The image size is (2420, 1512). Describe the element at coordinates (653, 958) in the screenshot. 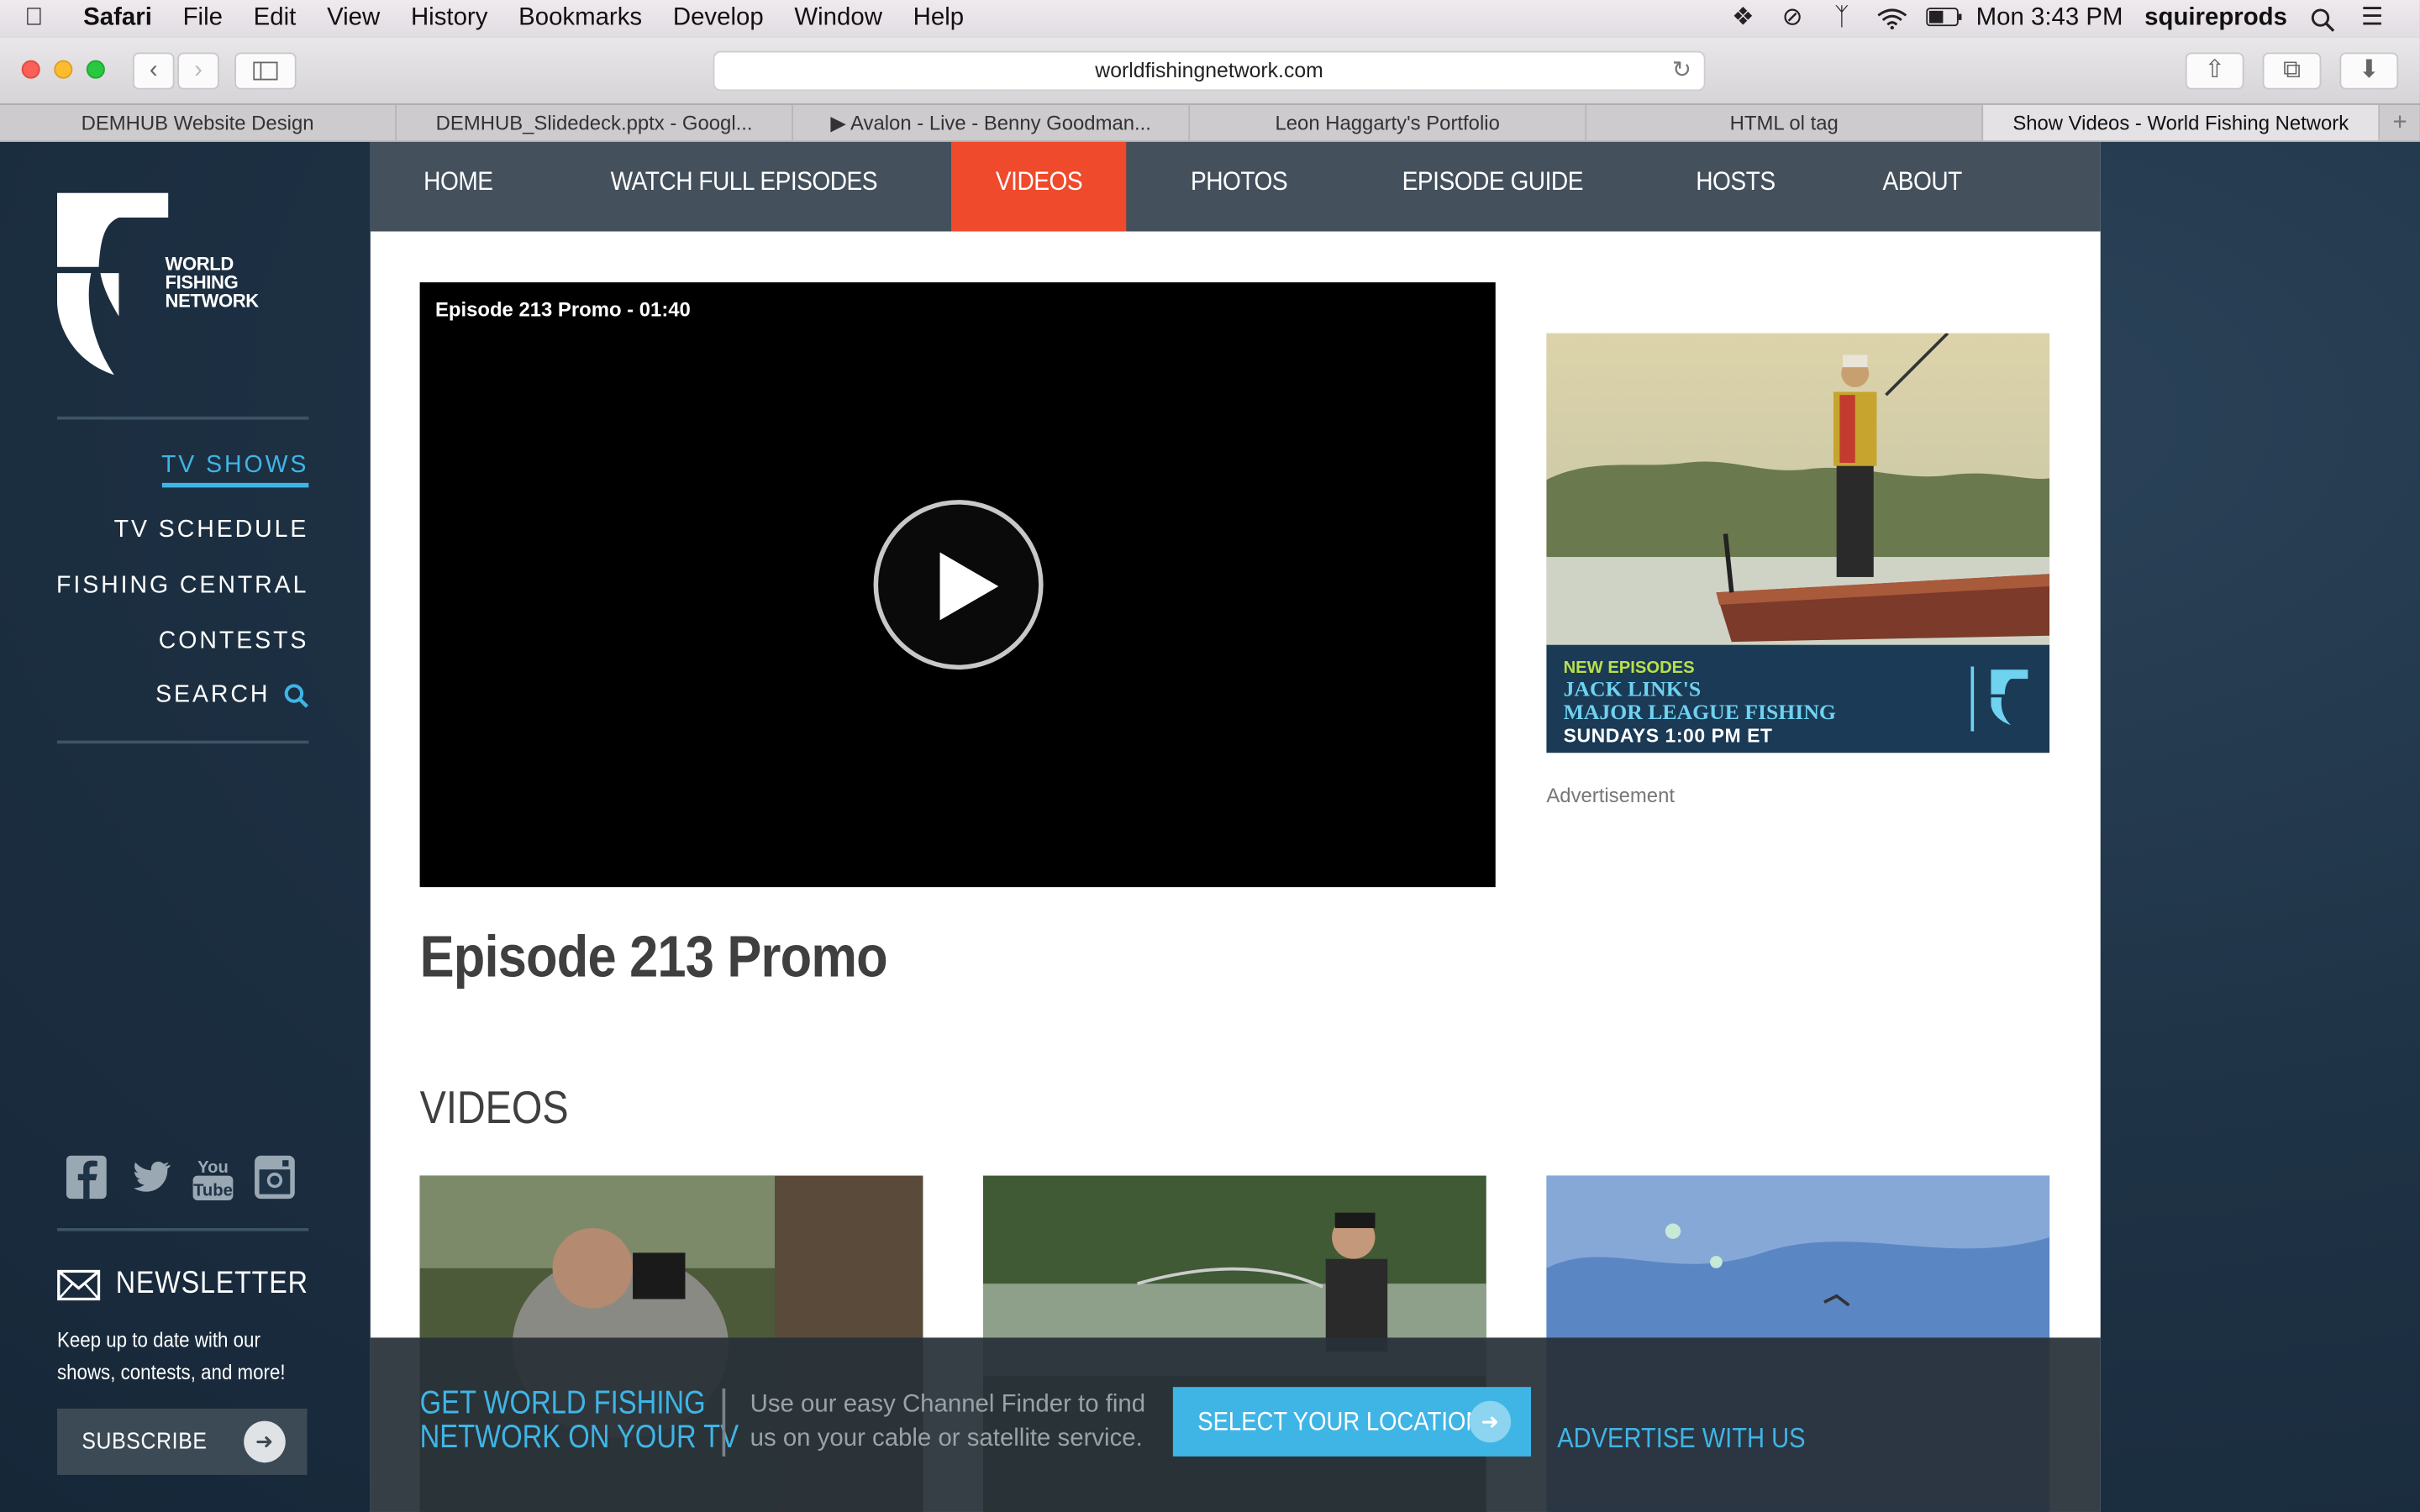

I see `page-title: Episode 213 Promo` at that location.